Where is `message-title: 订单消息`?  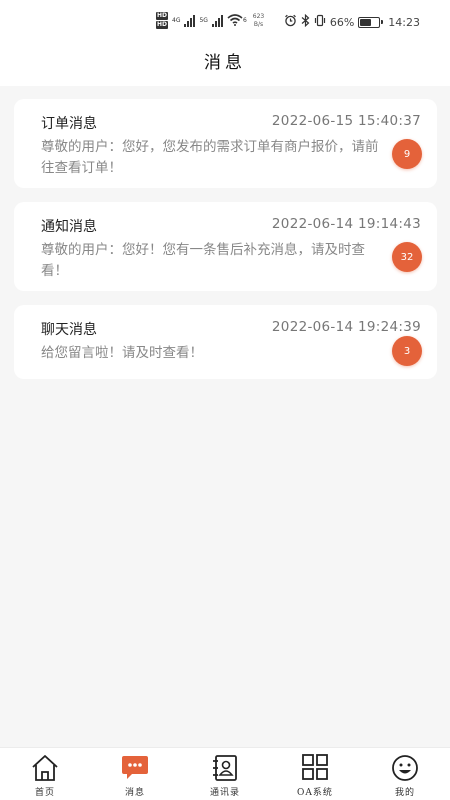
message-title: 订单消息 is located at coordinates (69, 124).